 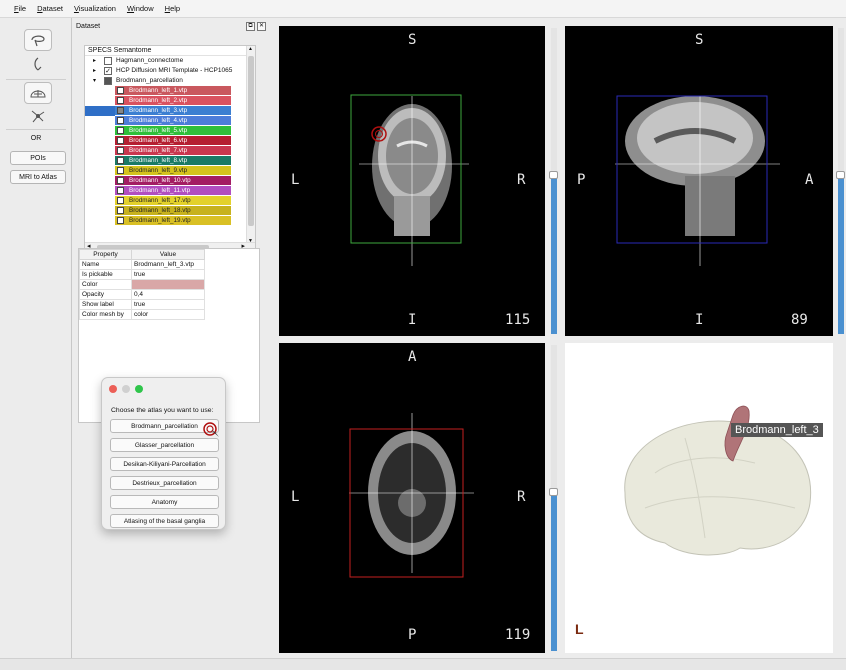 I want to click on tree-leaf-item: Brodmann_left_1.vtp, so click(x=170, y=91).